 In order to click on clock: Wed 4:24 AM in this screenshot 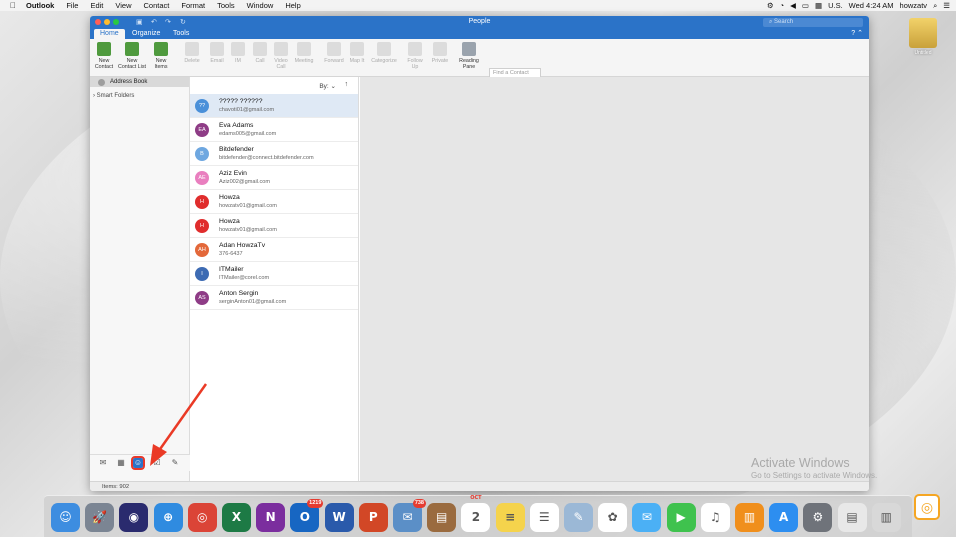, I will do `click(871, 5)`.